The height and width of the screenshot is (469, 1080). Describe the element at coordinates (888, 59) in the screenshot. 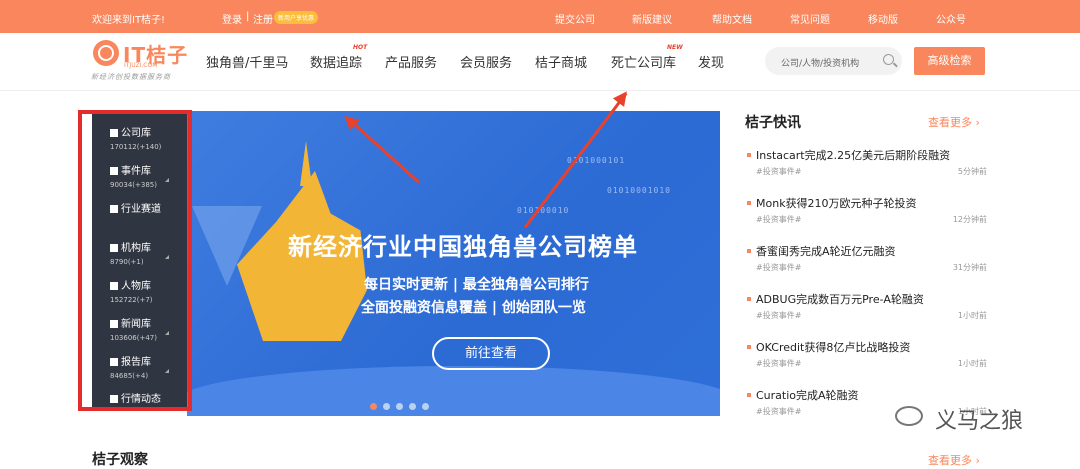

I see `search-icon` at that location.